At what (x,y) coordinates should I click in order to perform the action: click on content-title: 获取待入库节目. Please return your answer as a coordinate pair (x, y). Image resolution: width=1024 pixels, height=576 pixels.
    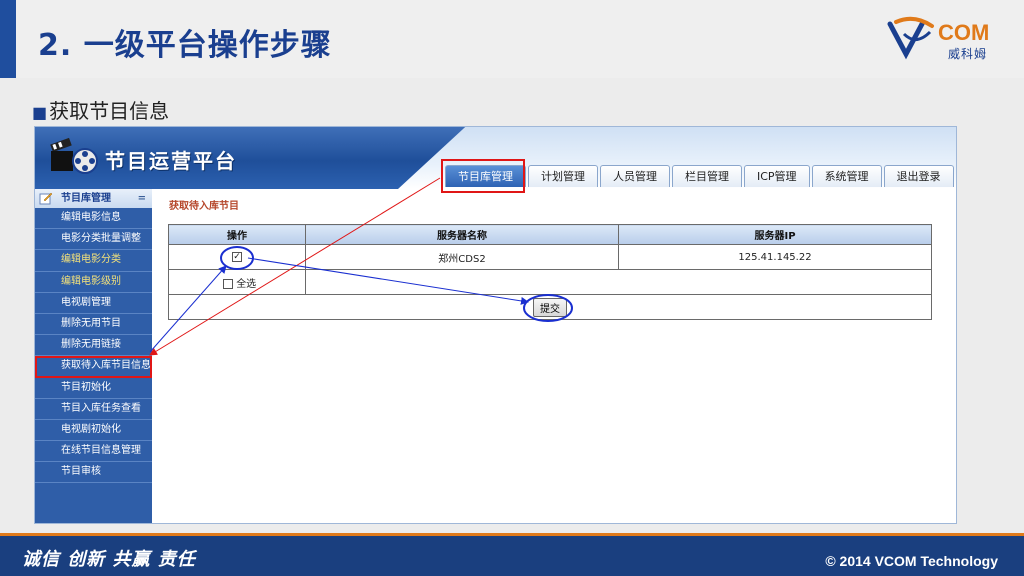
    Looking at the image, I should click on (204, 206).